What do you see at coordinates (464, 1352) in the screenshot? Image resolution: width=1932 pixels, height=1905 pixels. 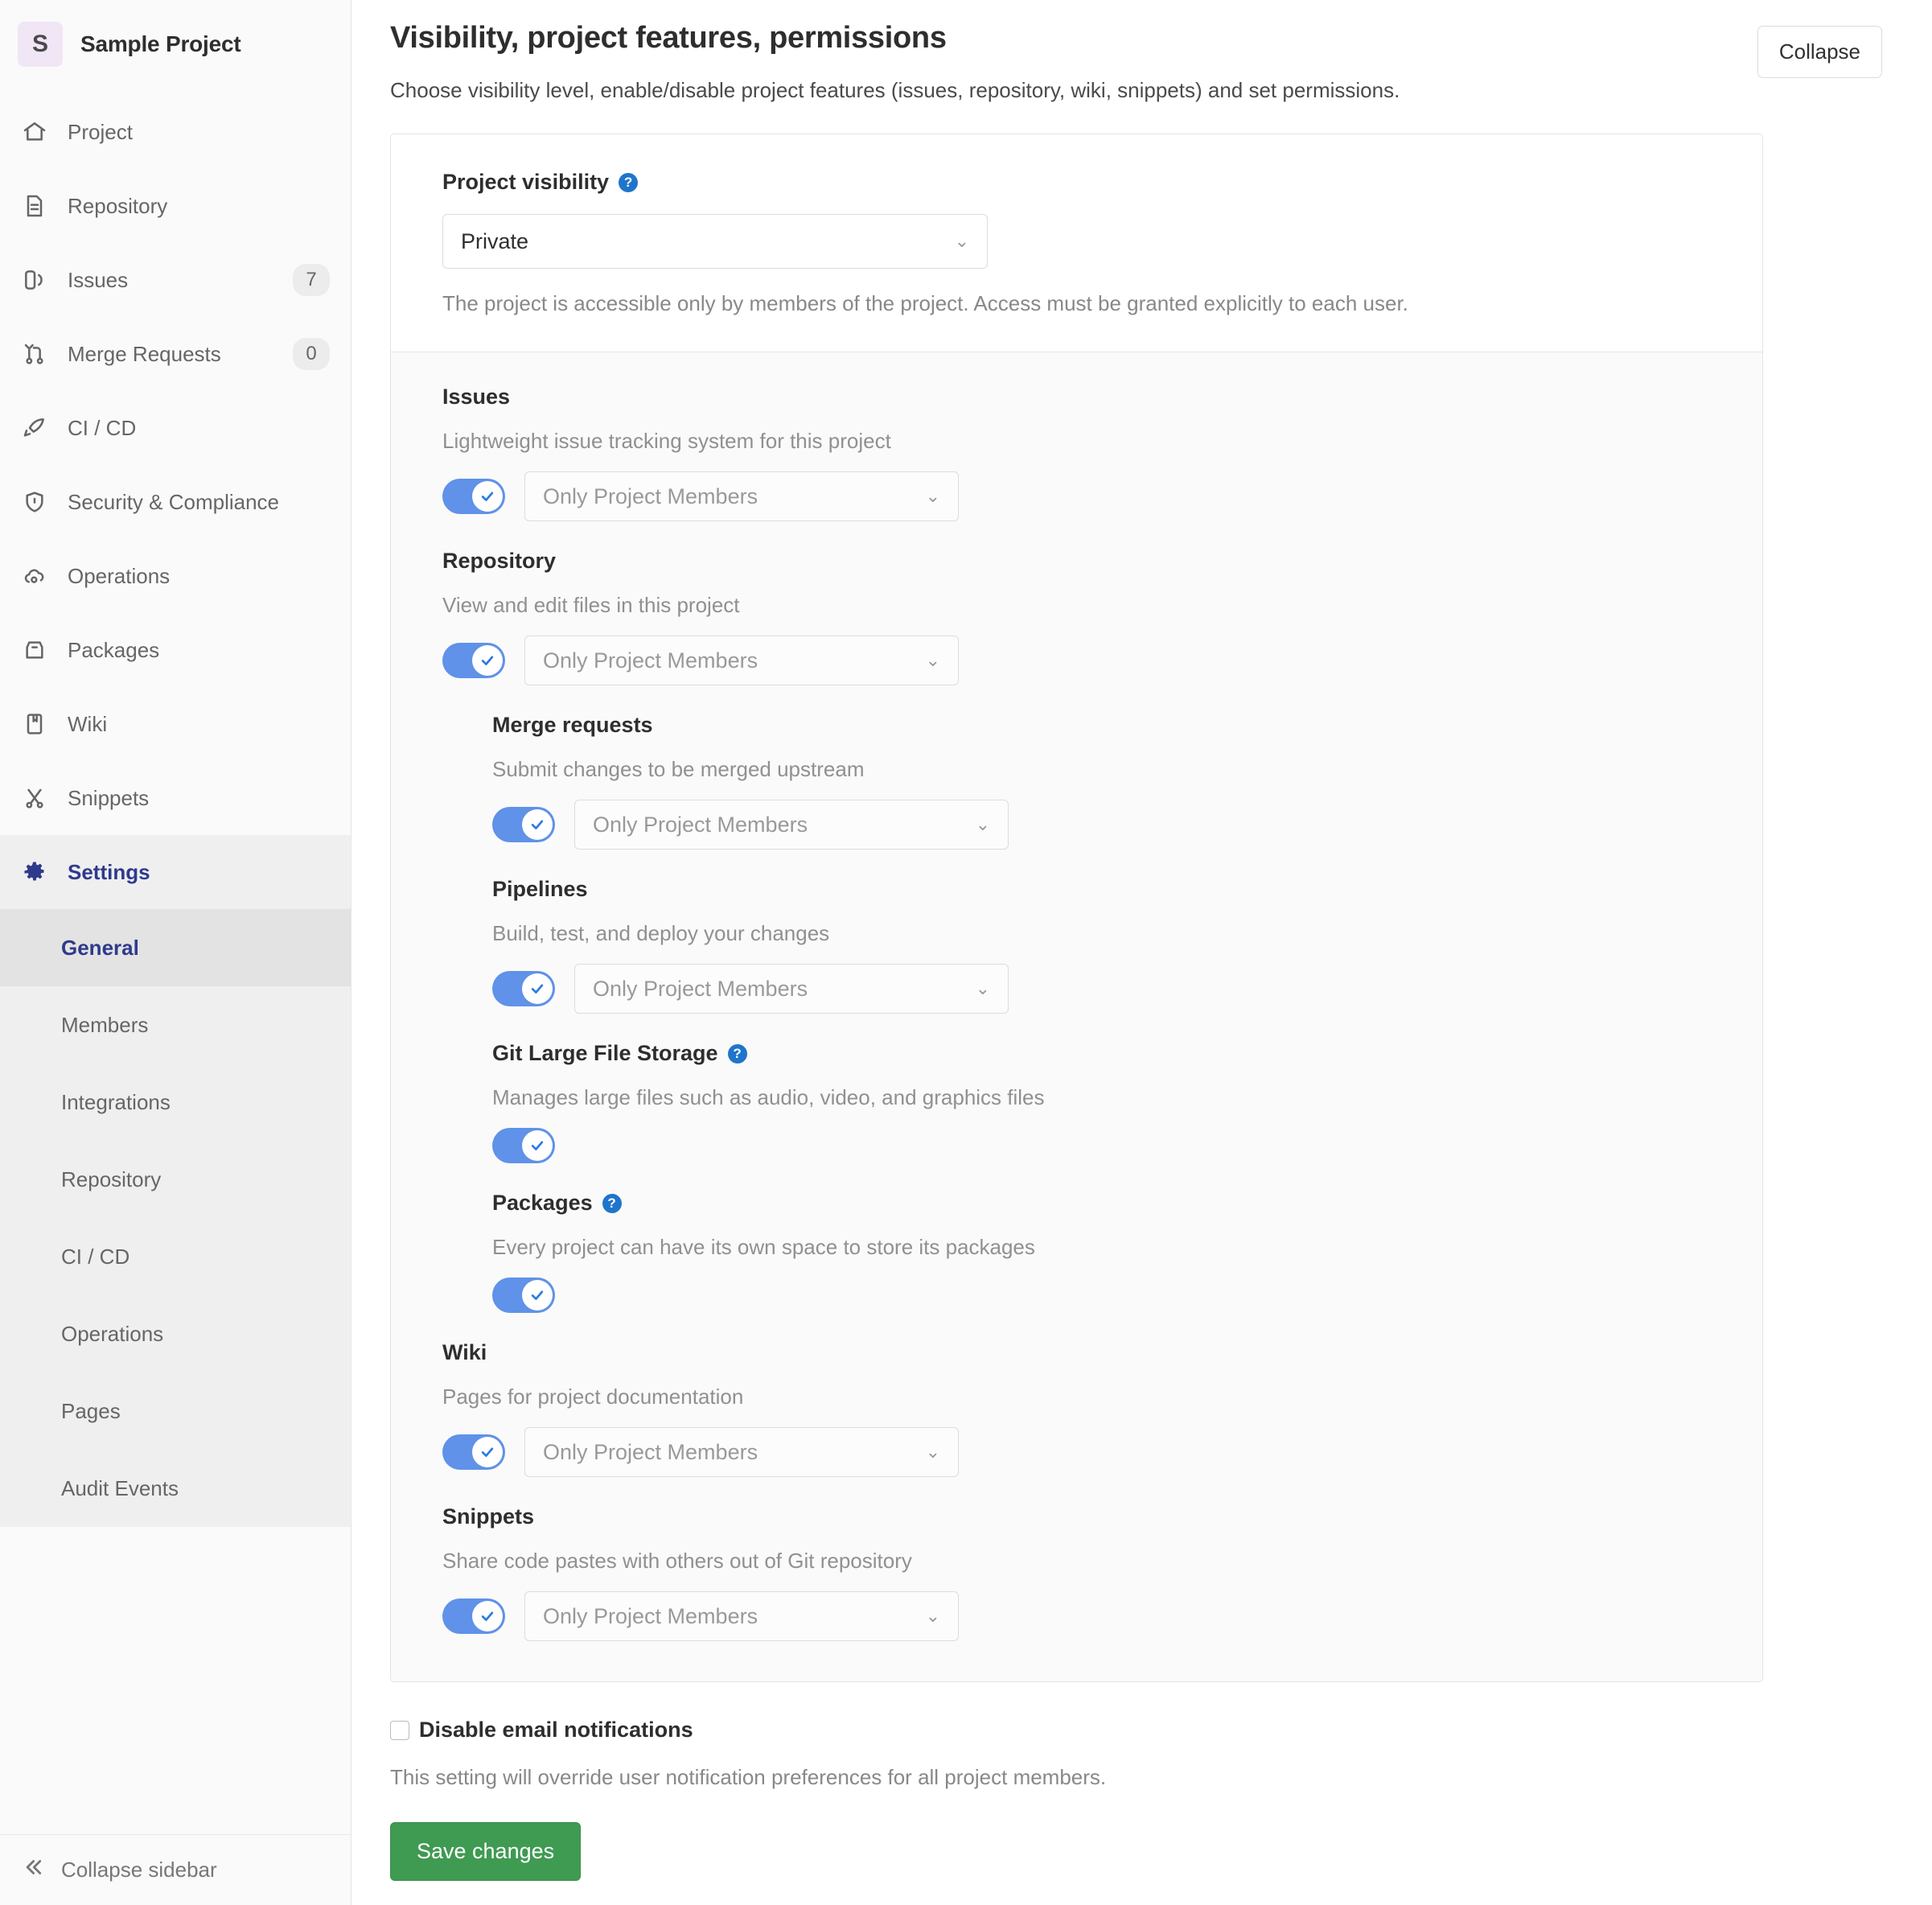 I see `feature-title: Wiki` at bounding box center [464, 1352].